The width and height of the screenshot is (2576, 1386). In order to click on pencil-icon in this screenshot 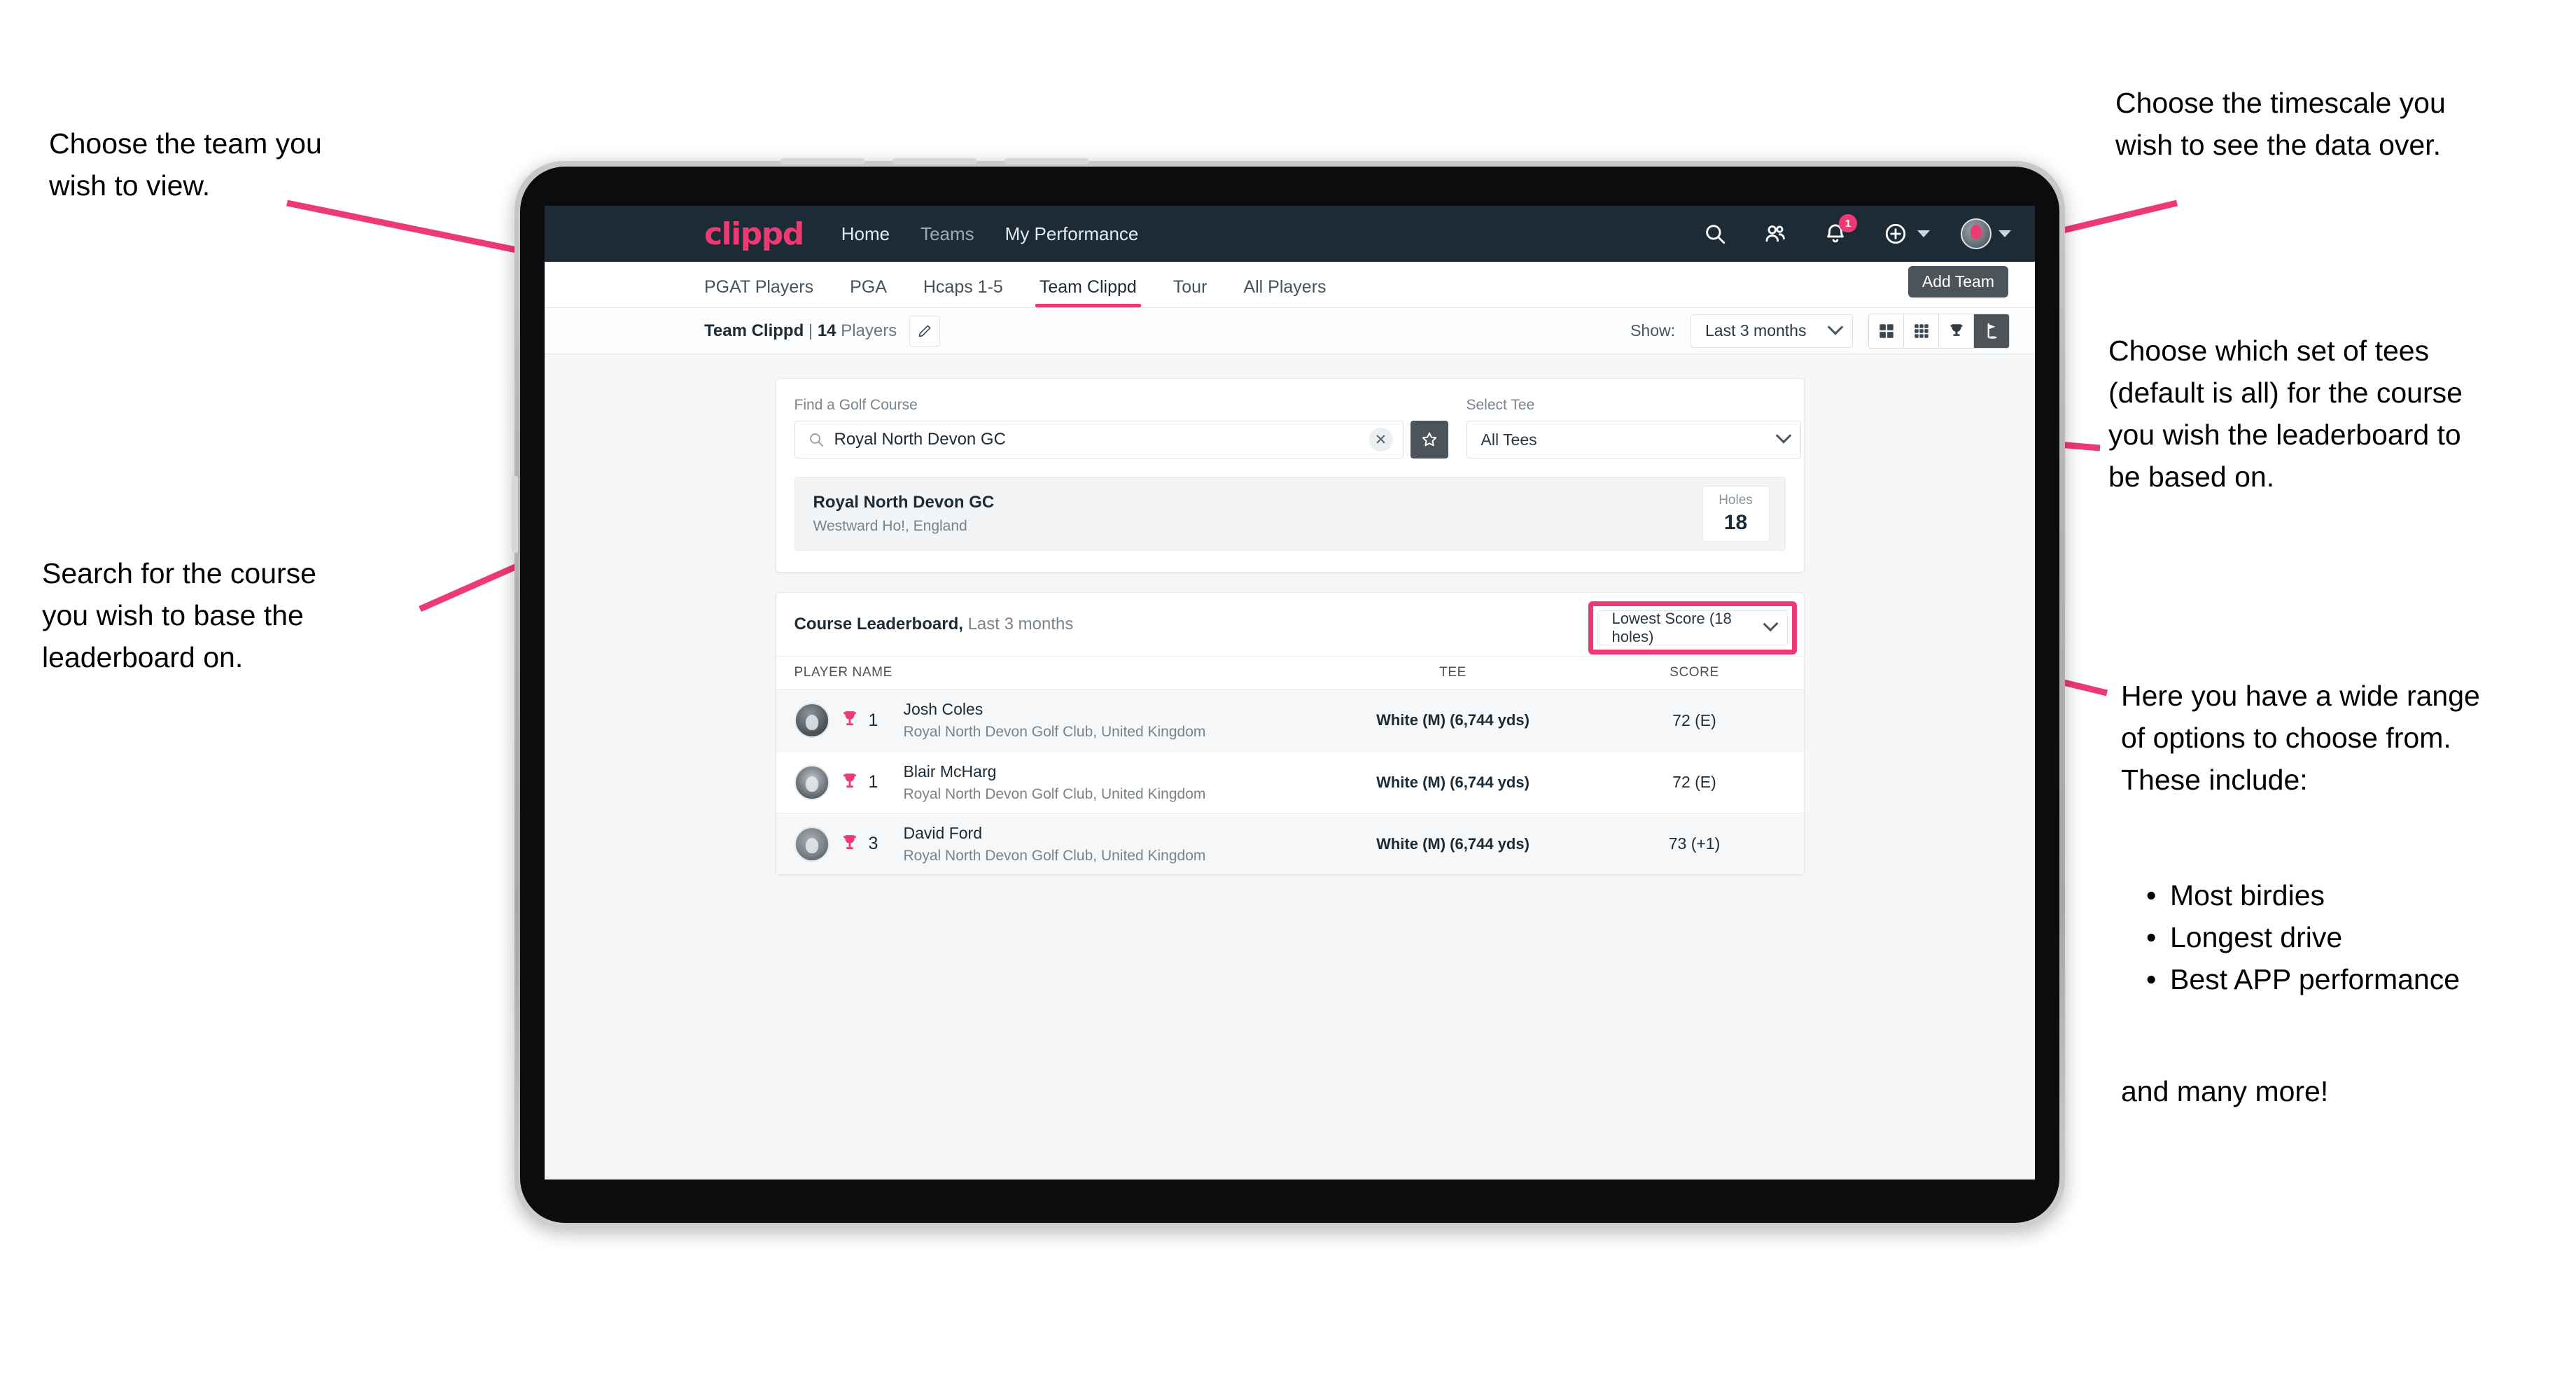, I will do `click(925, 330)`.